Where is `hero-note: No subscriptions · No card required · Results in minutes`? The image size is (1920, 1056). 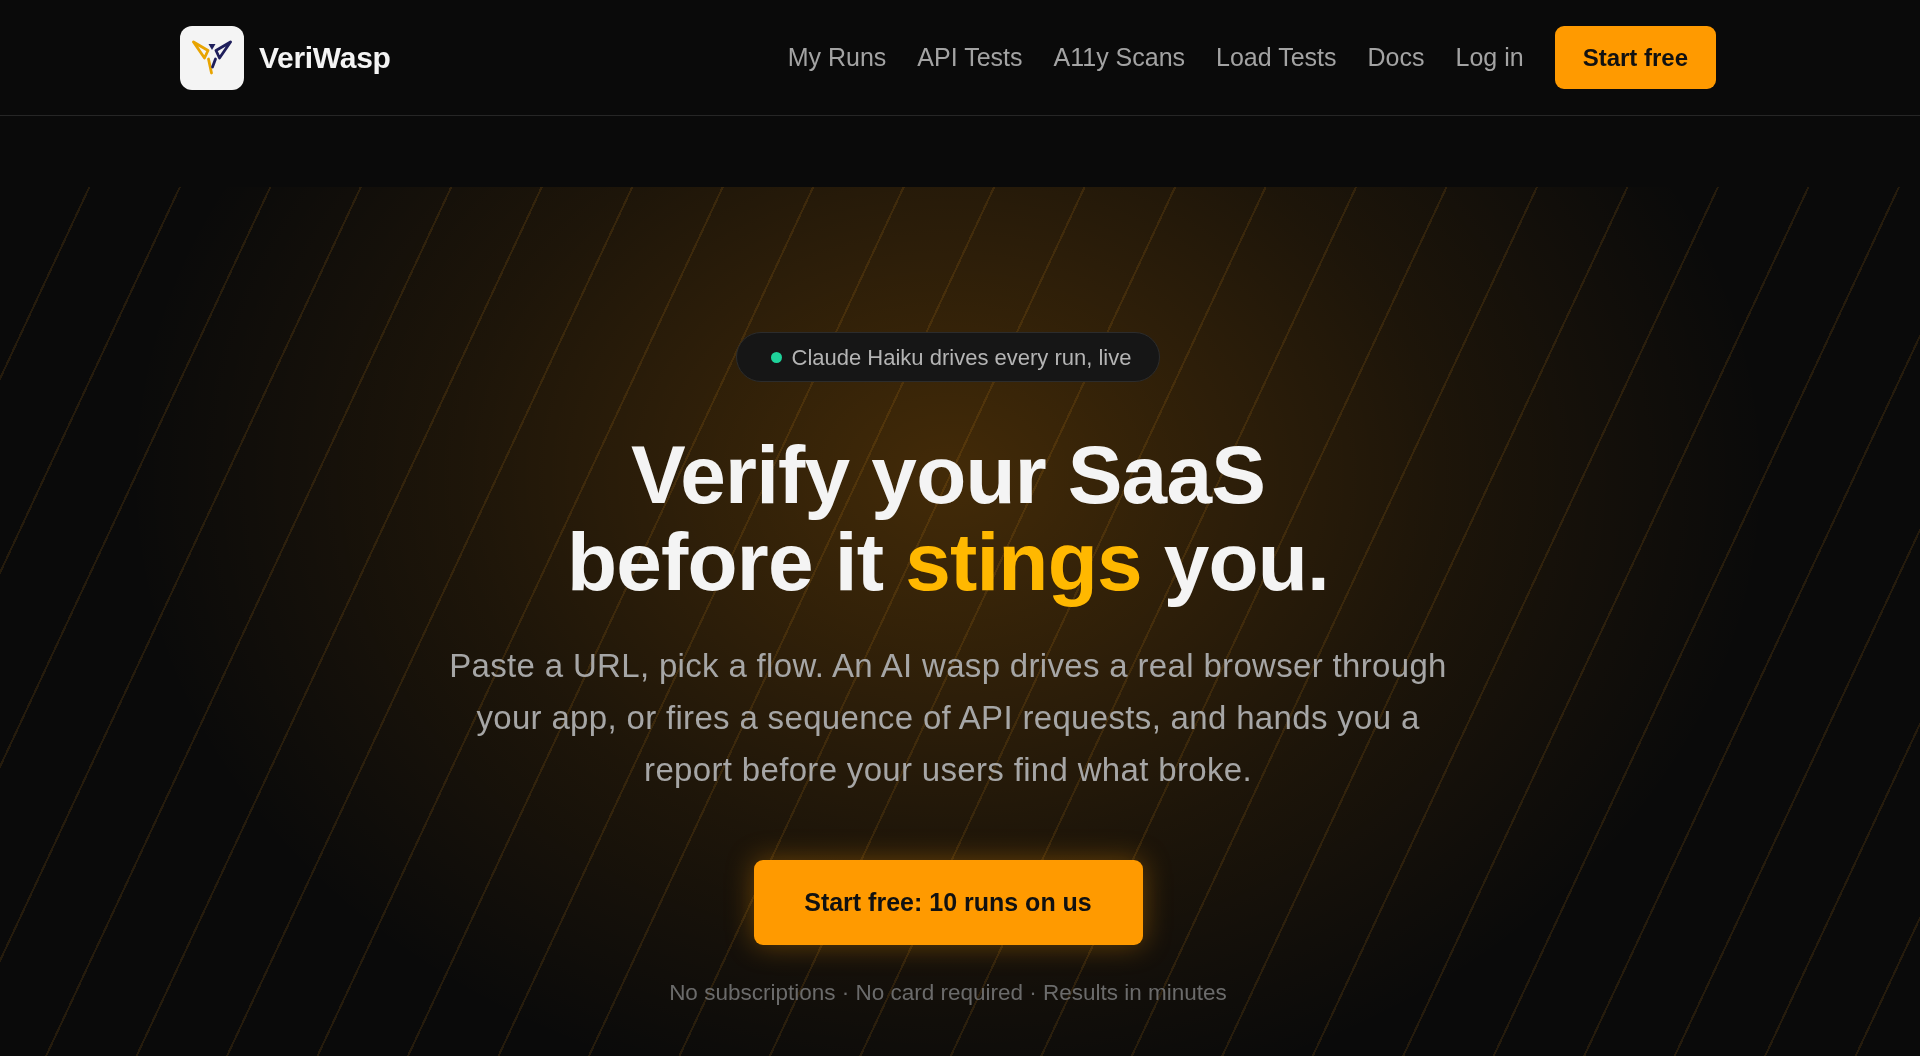 hero-note: No subscriptions · No card required · Results in minutes is located at coordinates (948, 993).